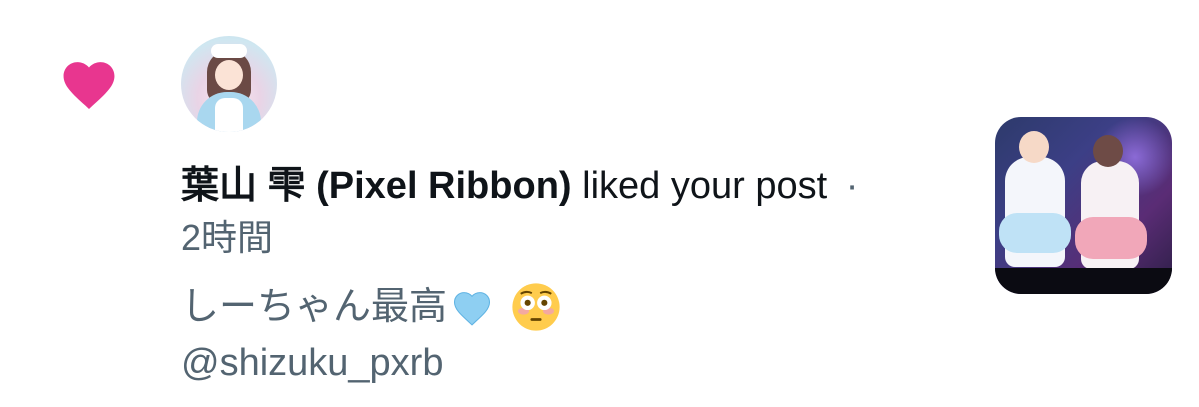  I want to click on light-blue-heart-icon, so click(472, 309).